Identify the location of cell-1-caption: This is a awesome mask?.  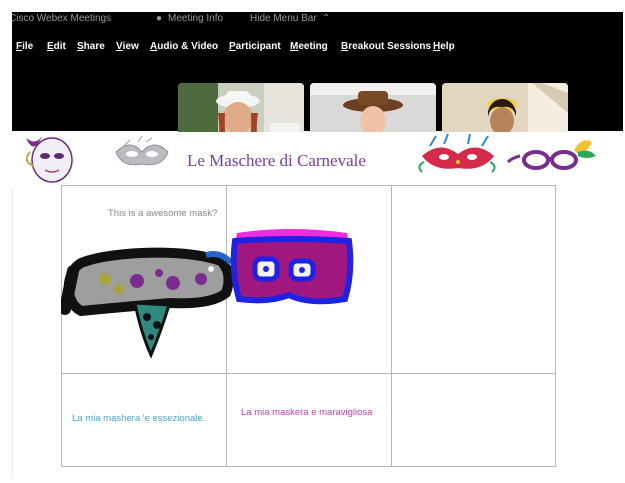
(163, 213).